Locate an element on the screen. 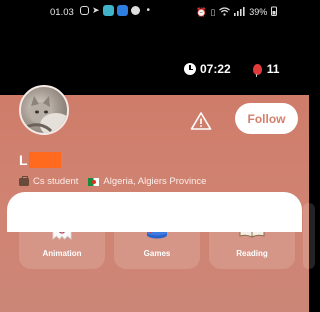  battery-icon is located at coordinates (274, 12).